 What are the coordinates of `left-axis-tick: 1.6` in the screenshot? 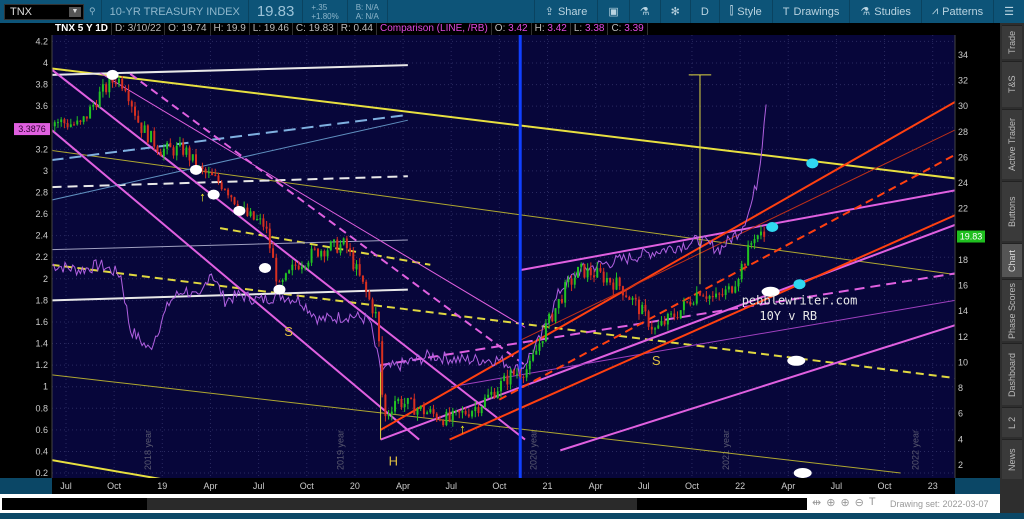 It's located at (41, 322).